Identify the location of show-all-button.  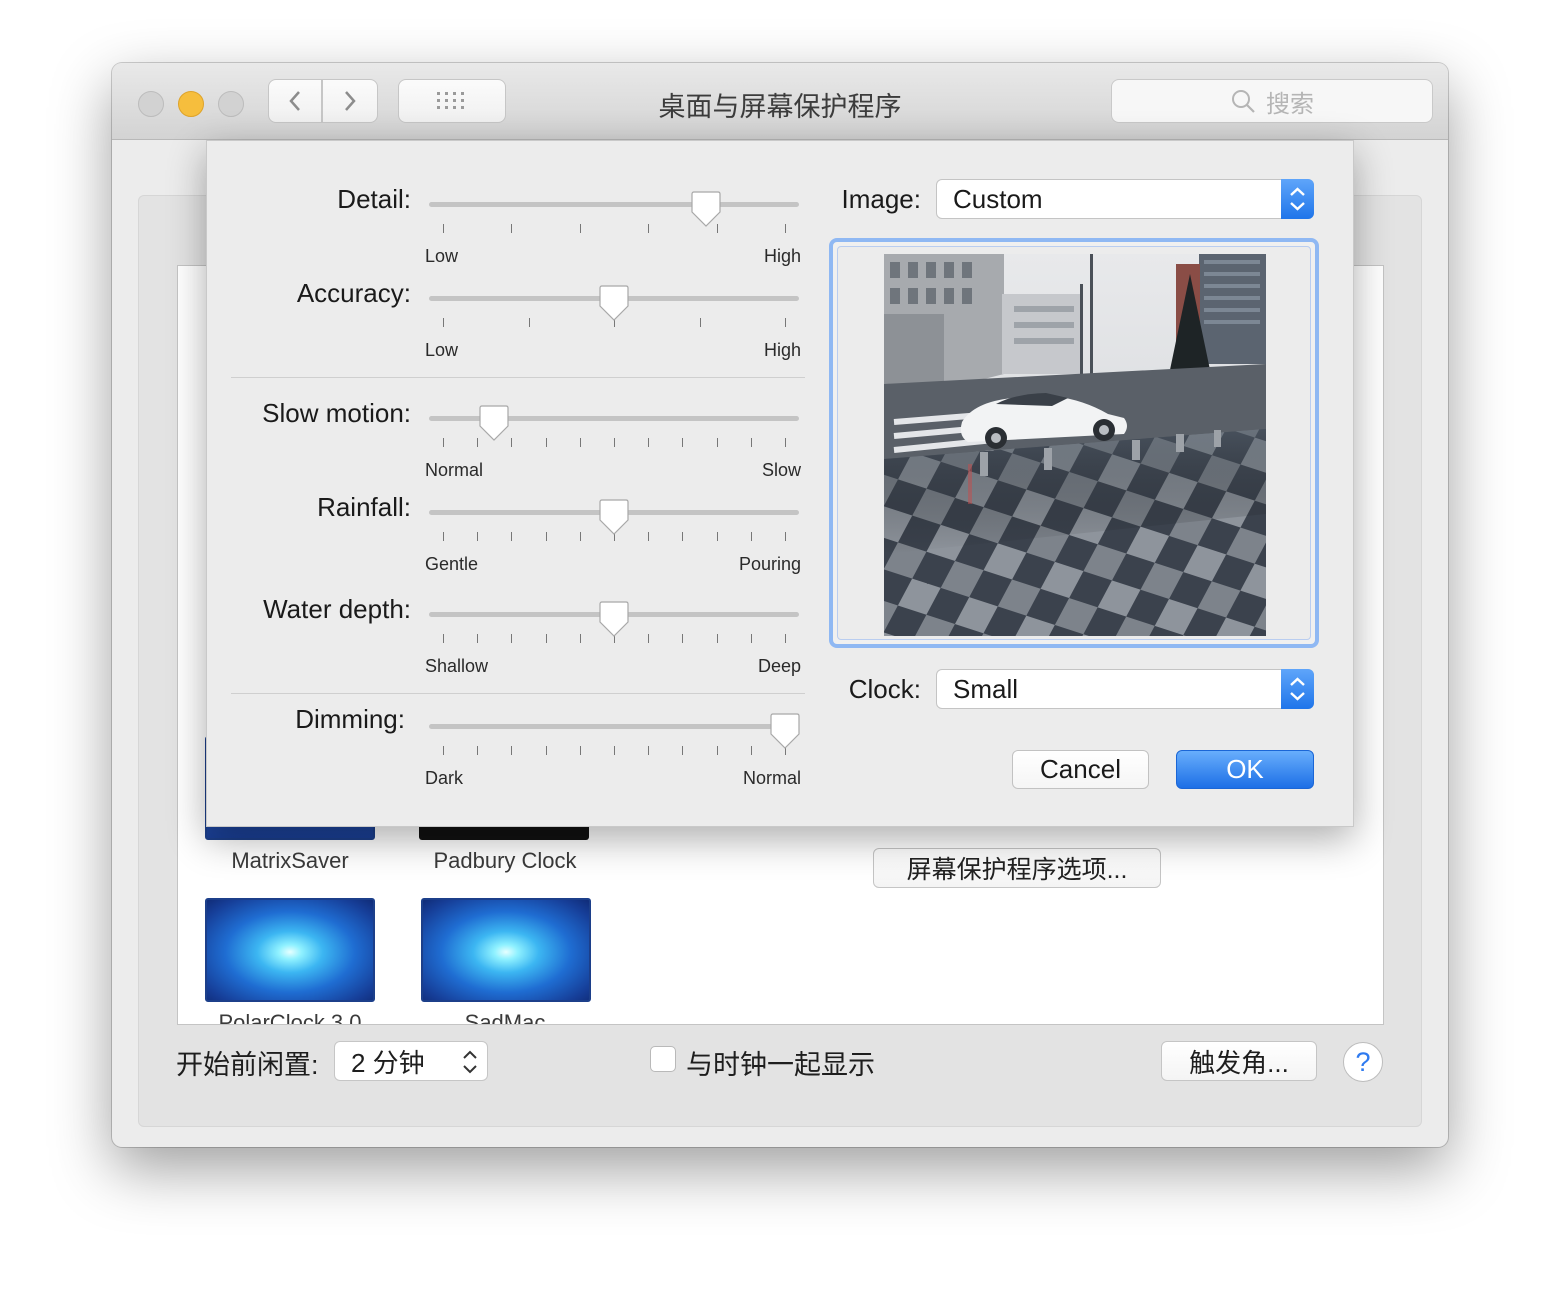
(452, 101).